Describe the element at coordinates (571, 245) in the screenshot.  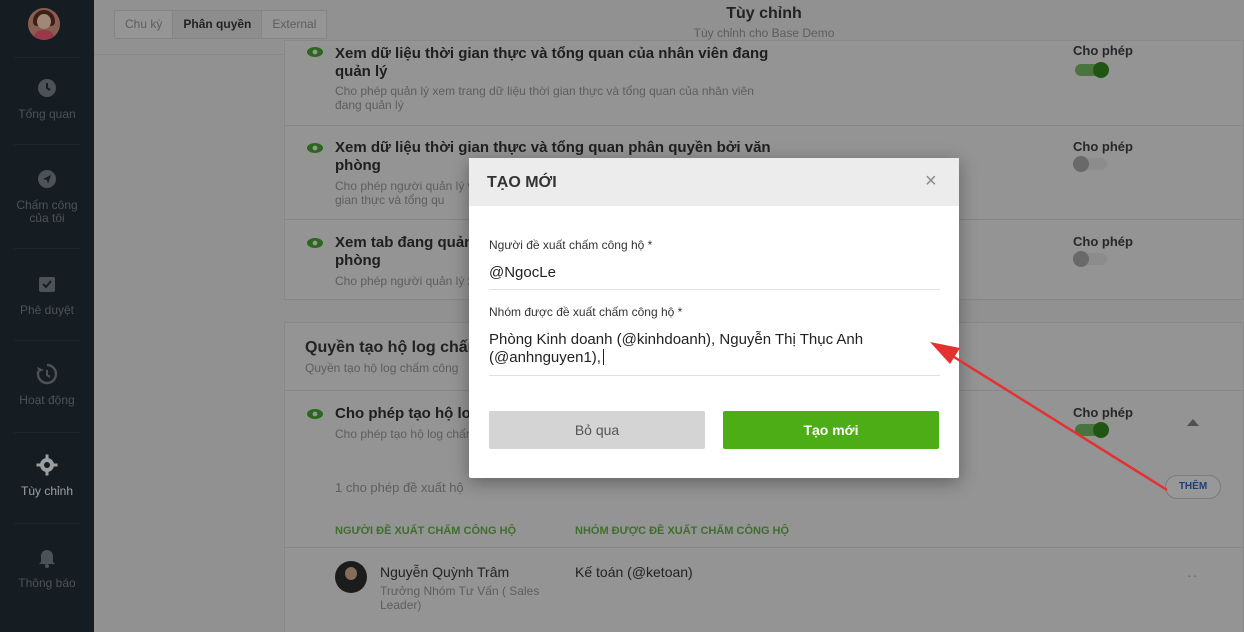
I see `proposer-label: Người đề xuất chấm công hộ *` at that location.